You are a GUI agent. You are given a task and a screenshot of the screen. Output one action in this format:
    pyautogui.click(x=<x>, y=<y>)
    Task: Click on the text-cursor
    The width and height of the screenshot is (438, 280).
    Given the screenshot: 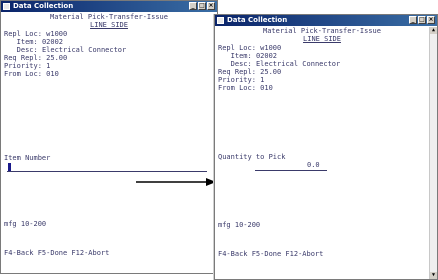 What is the action you would take?
    pyautogui.click(x=9, y=167)
    